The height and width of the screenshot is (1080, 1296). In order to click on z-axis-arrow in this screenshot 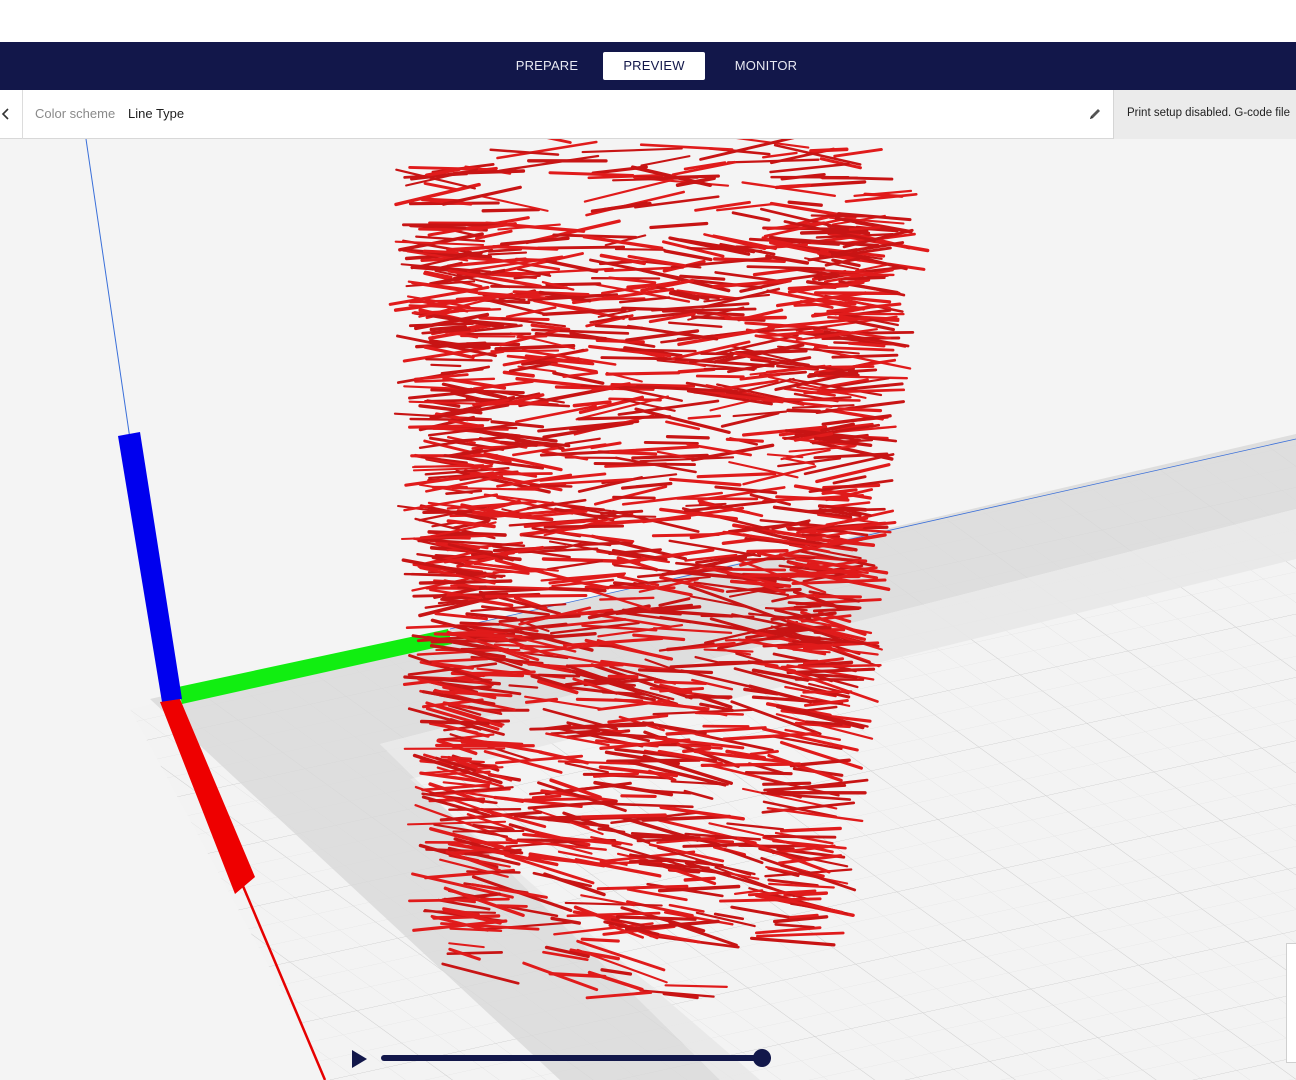, I will do `click(150, 567)`.